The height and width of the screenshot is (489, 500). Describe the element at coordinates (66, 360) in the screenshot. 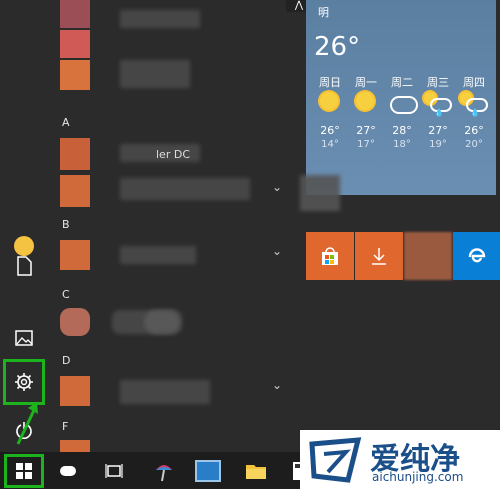

I see `group-letter-d: D` at that location.